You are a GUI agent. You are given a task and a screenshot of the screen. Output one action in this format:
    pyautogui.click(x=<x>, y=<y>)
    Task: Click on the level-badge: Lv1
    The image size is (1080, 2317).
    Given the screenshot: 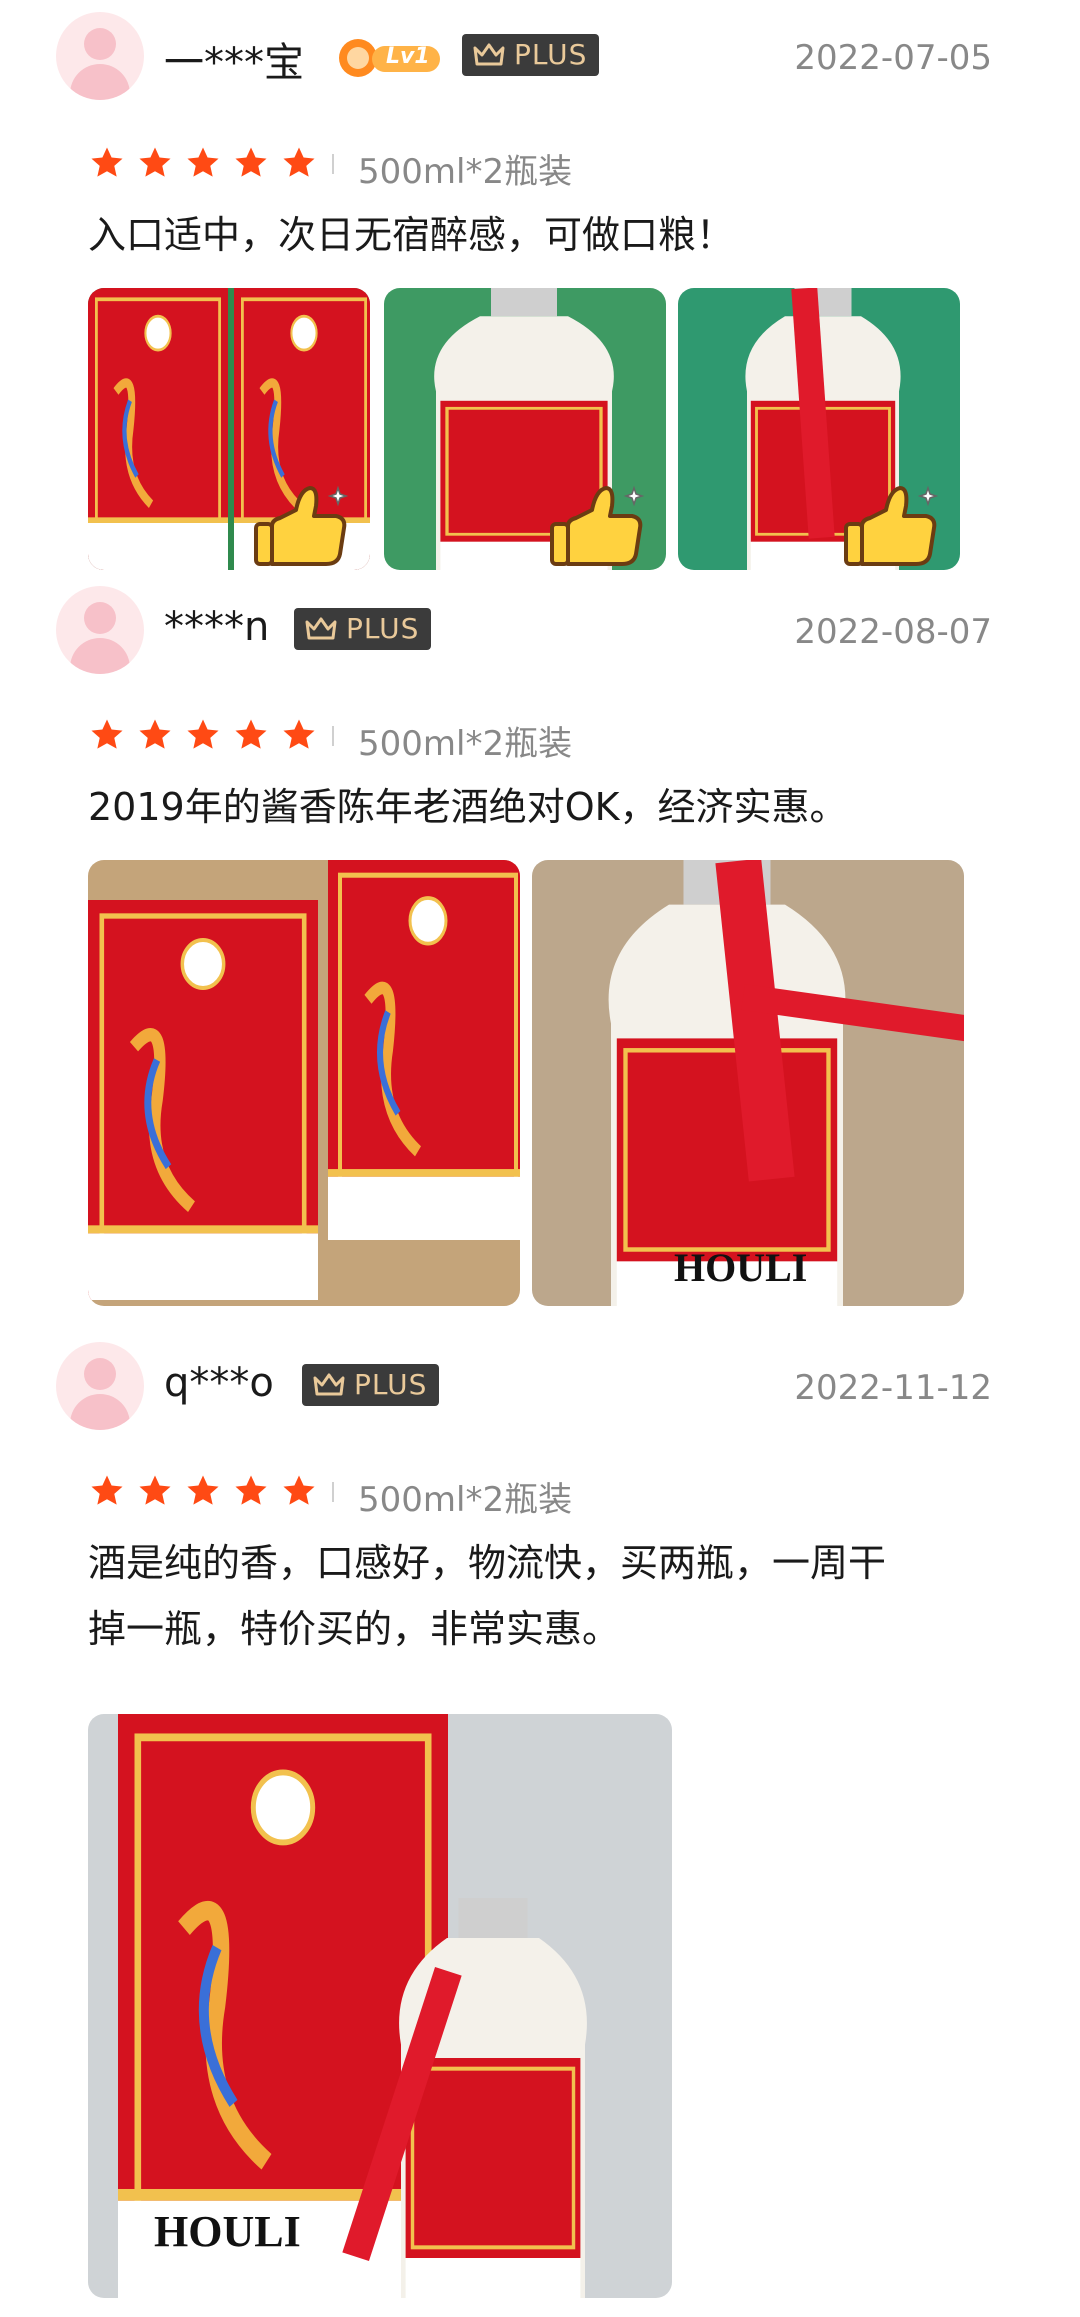 What is the action you would take?
    pyautogui.click(x=389, y=58)
    